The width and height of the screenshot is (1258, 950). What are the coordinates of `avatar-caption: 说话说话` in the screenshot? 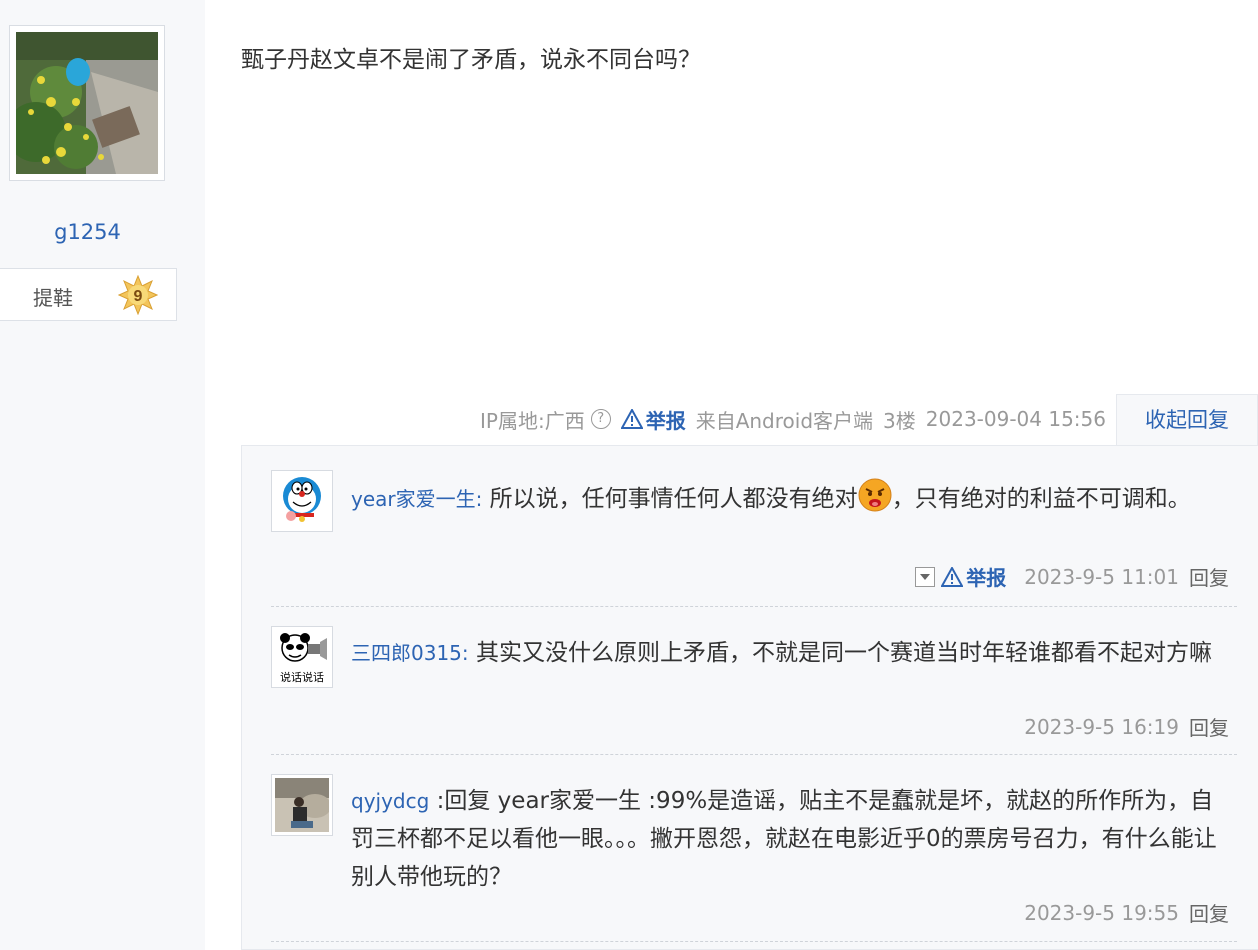 It's located at (302, 677).